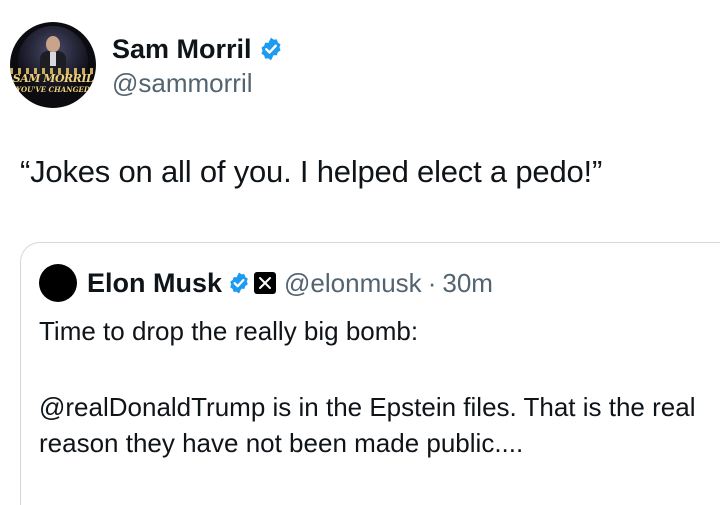 This screenshot has width=720, height=505. Describe the element at coordinates (53, 89) in the screenshot. I see `avatar-subtitle: YOU'VE CHANGED` at that location.